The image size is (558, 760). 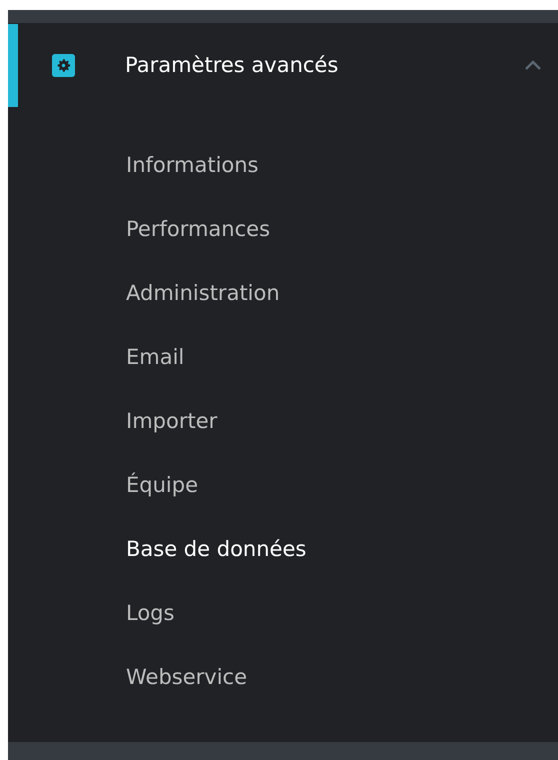 I want to click on submenu-link: Importer, so click(x=172, y=422).